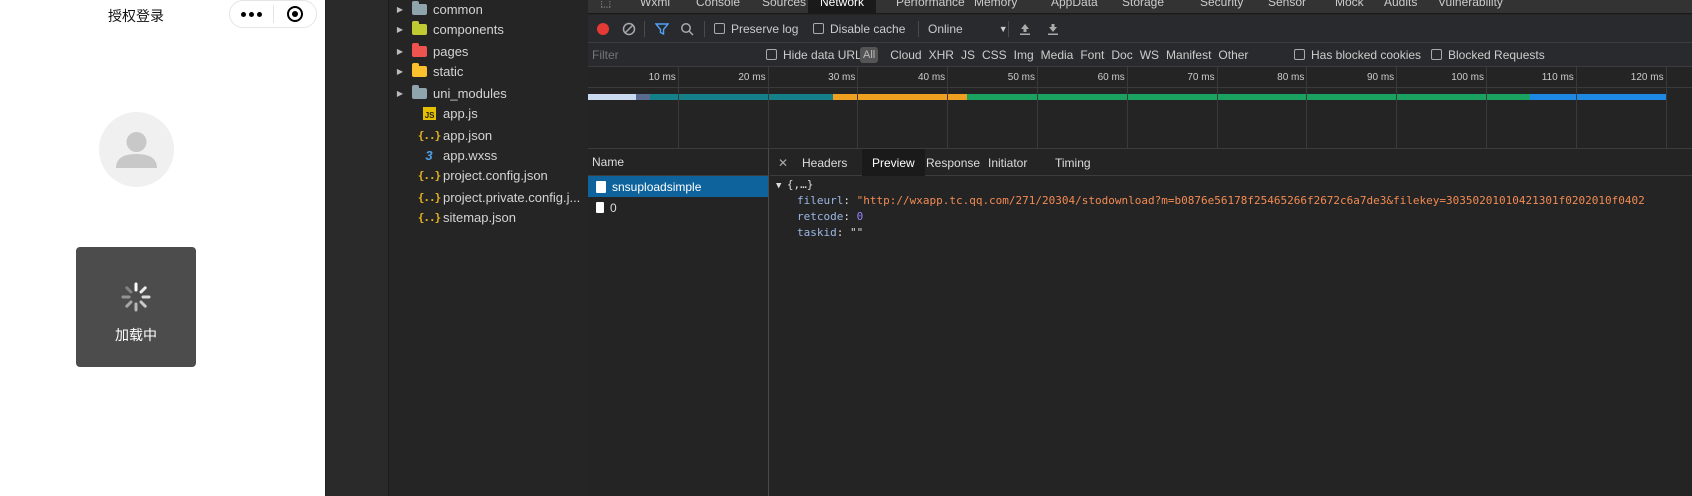 Image resolution: width=1692 pixels, height=496 pixels. I want to click on disable-cache-label: Disable cache, so click(868, 28).